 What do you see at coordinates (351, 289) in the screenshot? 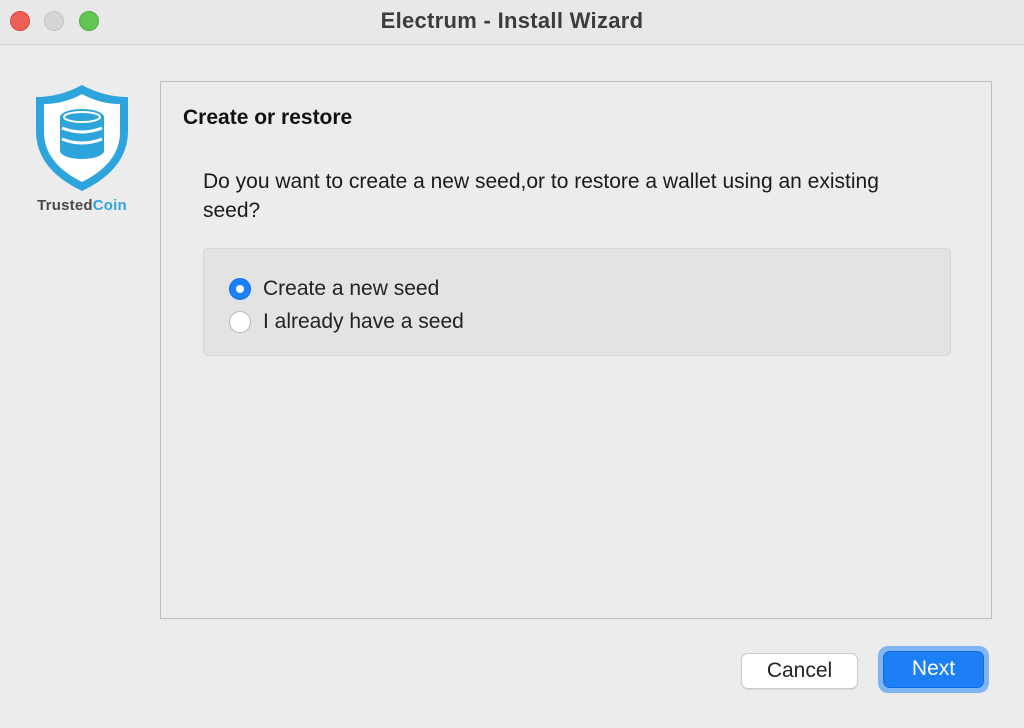
I see `option-label: Create a new seed` at bounding box center [351, 289].